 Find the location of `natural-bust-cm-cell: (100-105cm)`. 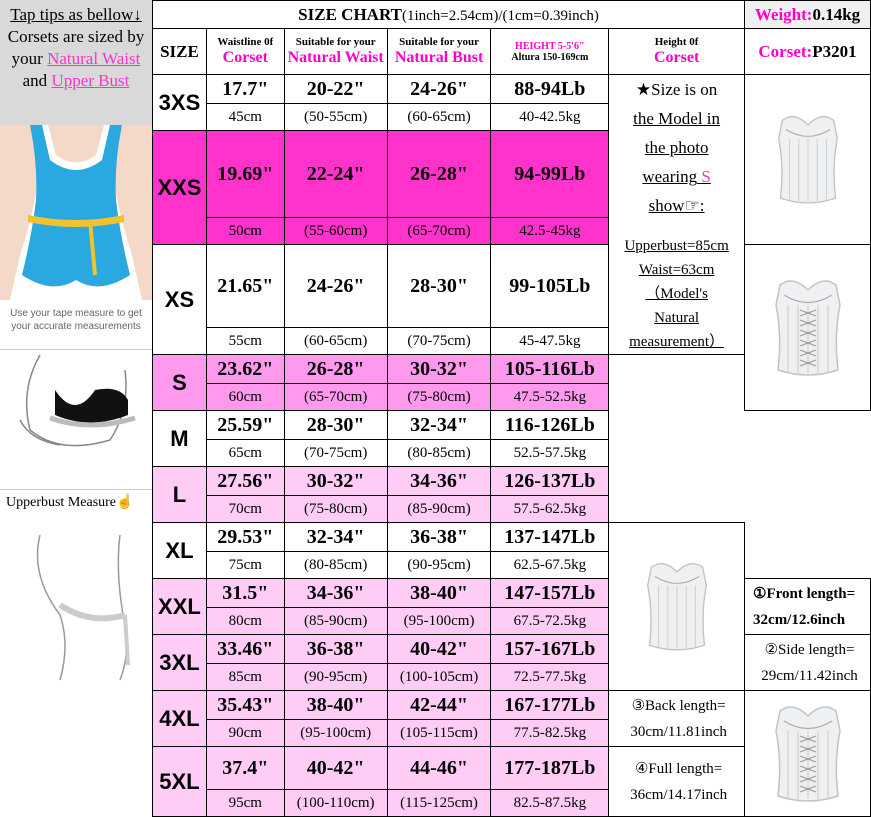

natural-bust-cm-cell: (100-105cm) is located at coordinates (439, 677).